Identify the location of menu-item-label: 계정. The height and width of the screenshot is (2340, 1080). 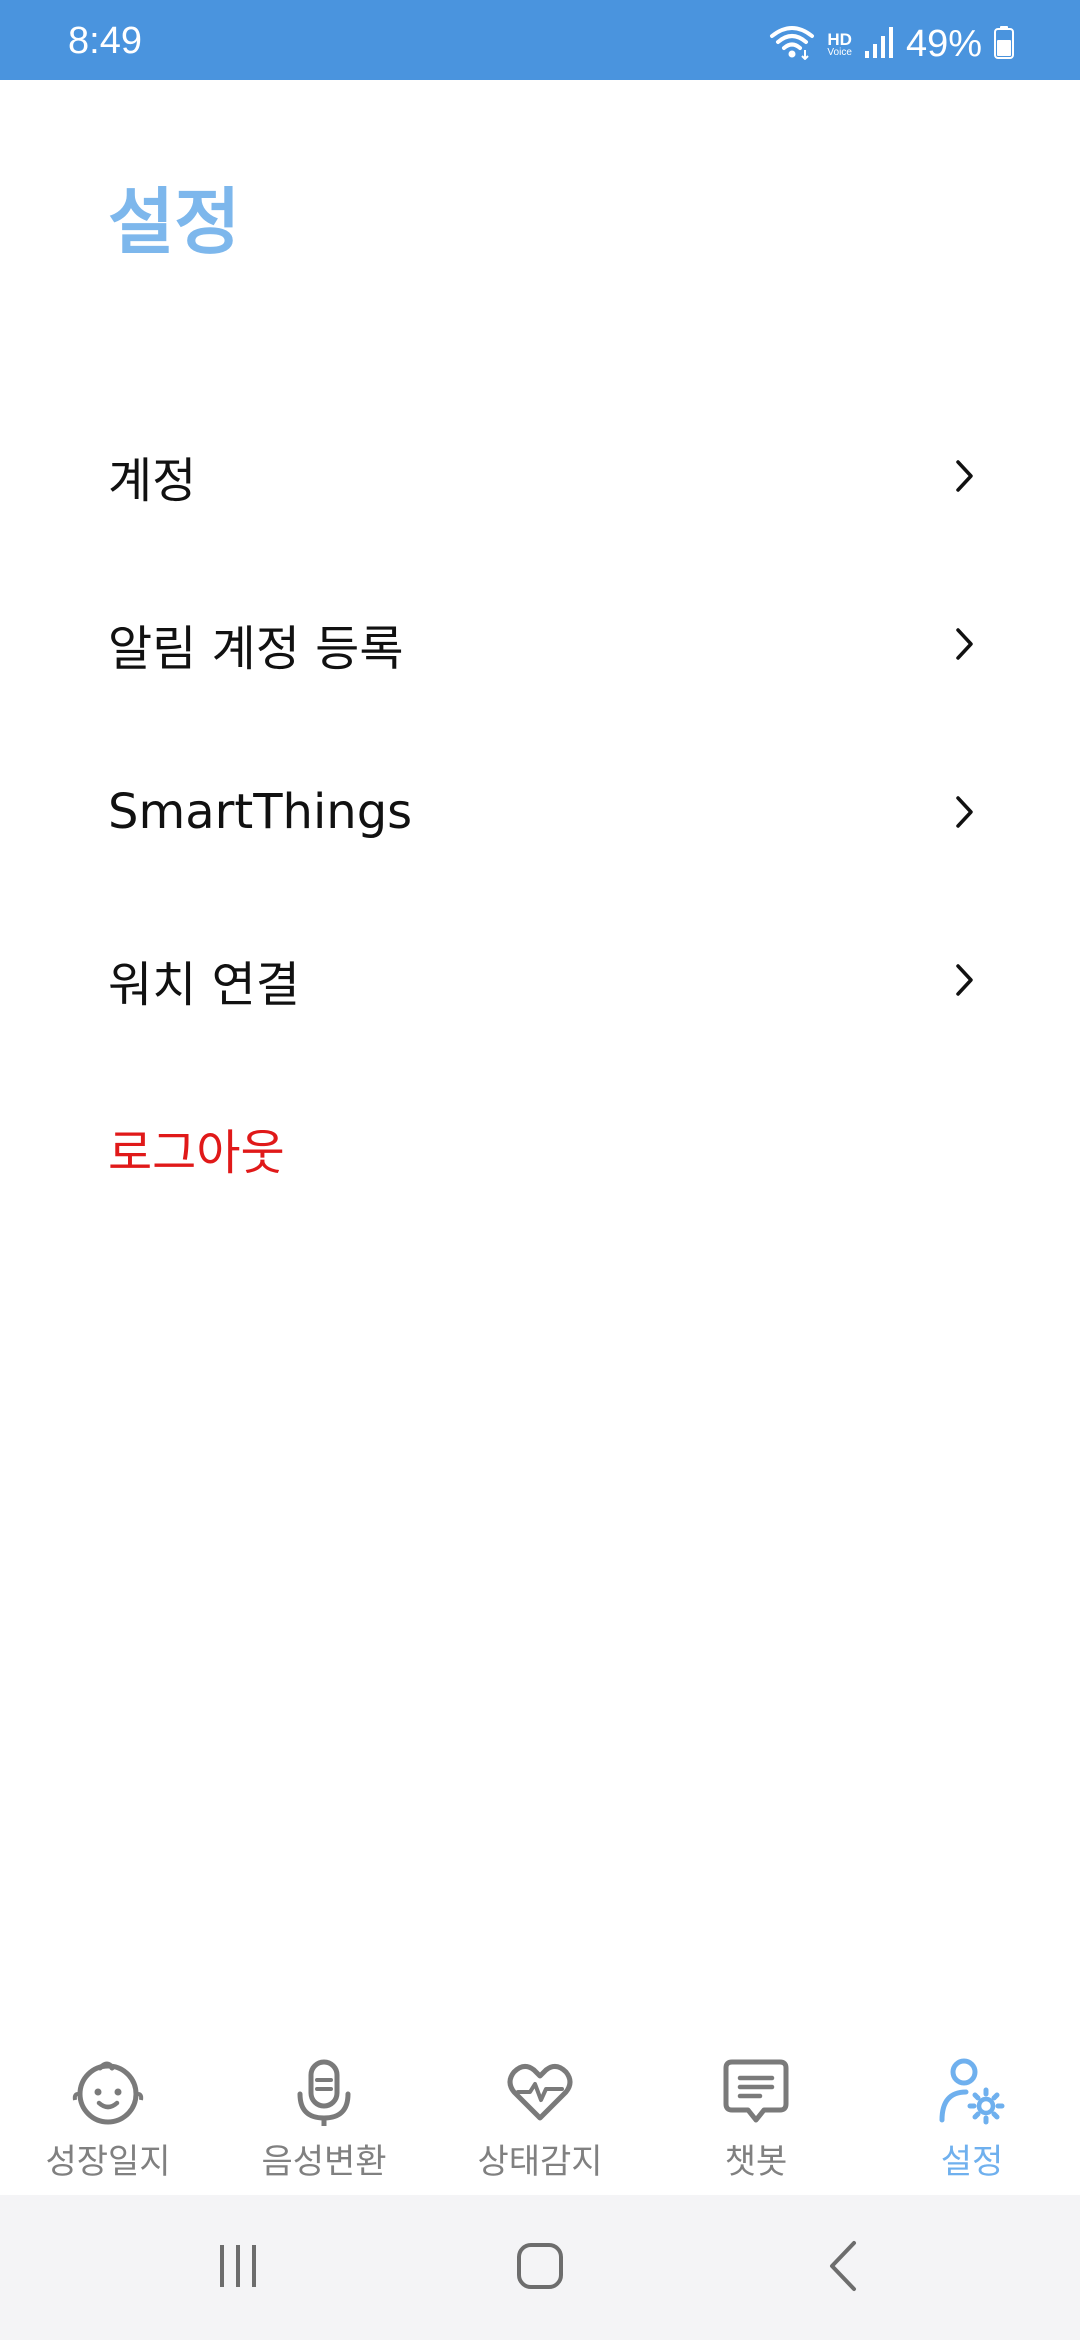
(152, 481).